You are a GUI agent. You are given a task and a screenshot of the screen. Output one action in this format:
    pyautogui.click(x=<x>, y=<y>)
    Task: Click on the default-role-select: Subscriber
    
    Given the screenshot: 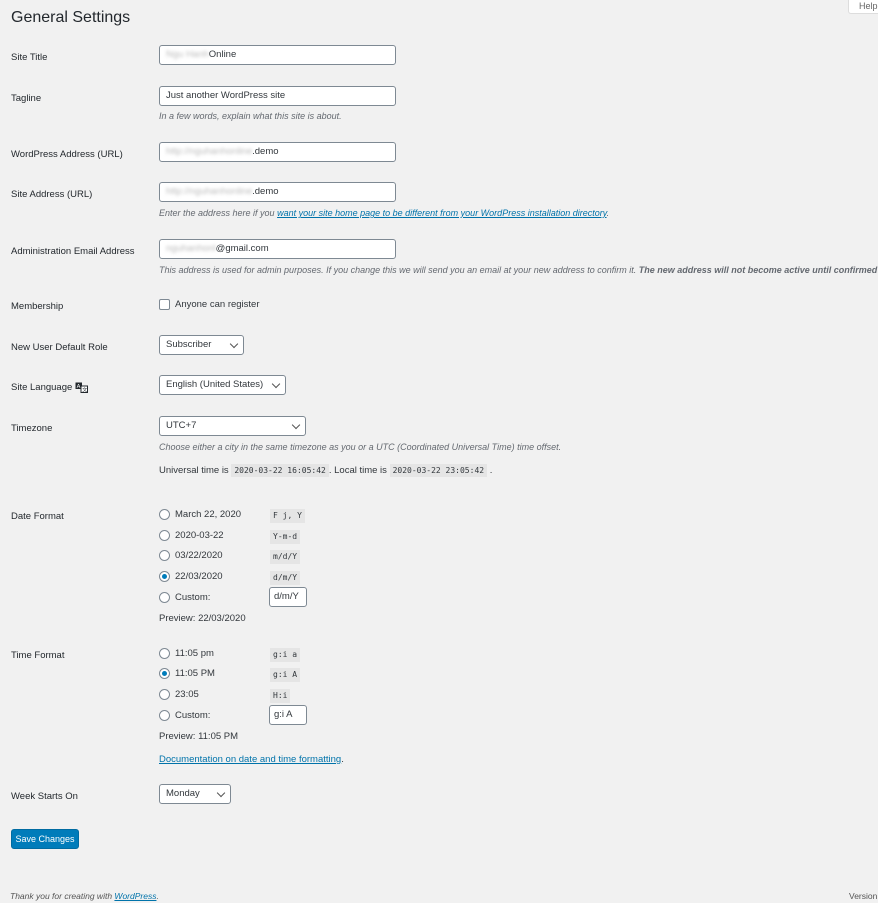 What is the action you would take?
    pyautogui.click(x=201, y=345)
    